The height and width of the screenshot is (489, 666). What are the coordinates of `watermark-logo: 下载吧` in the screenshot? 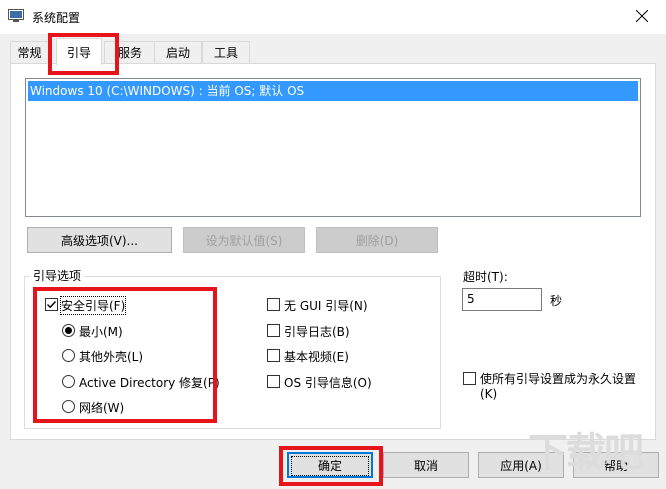 It's located at (586, 453).